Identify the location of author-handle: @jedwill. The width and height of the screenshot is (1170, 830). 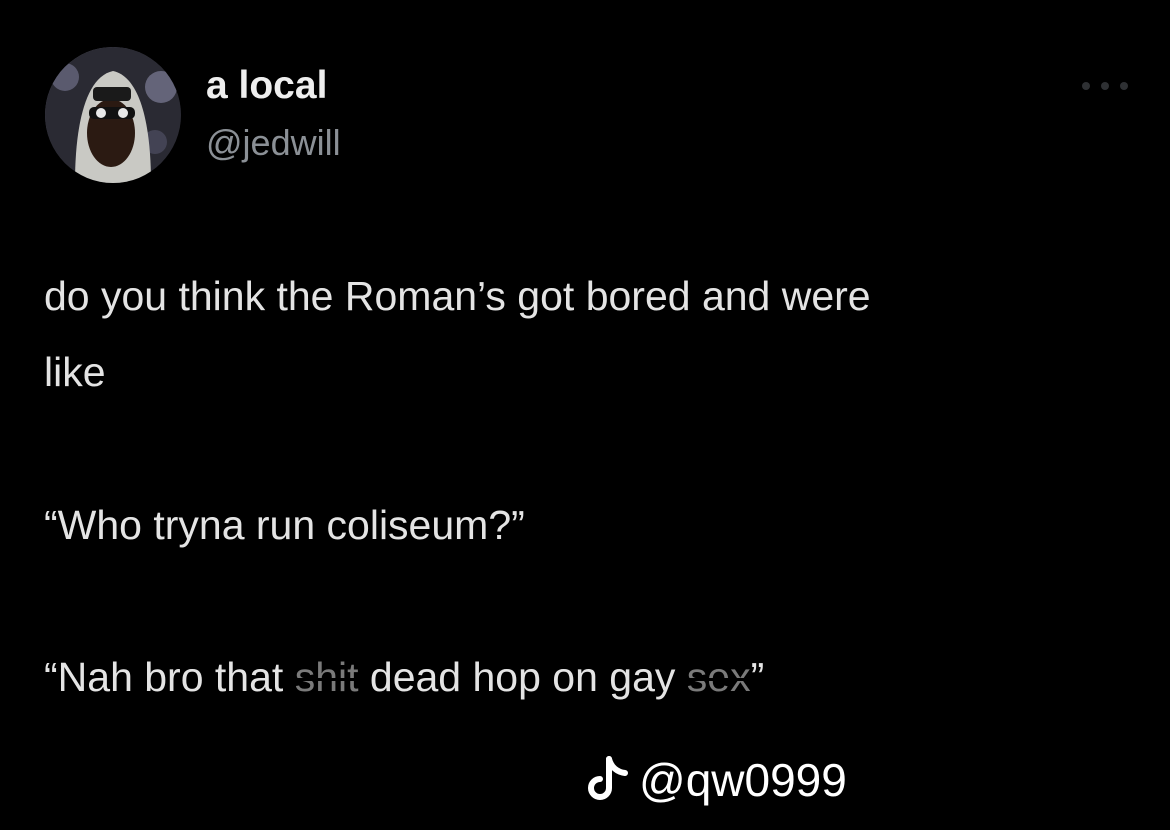
(273, 143).